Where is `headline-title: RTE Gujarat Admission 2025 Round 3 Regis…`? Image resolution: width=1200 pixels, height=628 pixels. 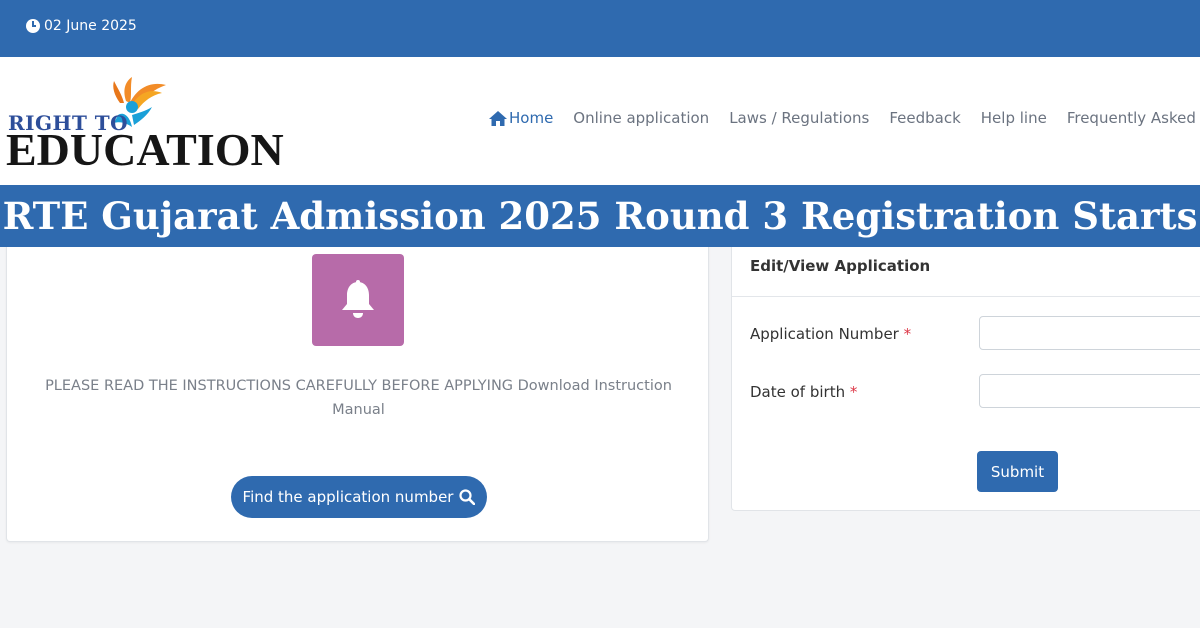 headline-title: RTE Gujarat Admission 2025 Round 3 Regis… is located at coordinates (600, 216).